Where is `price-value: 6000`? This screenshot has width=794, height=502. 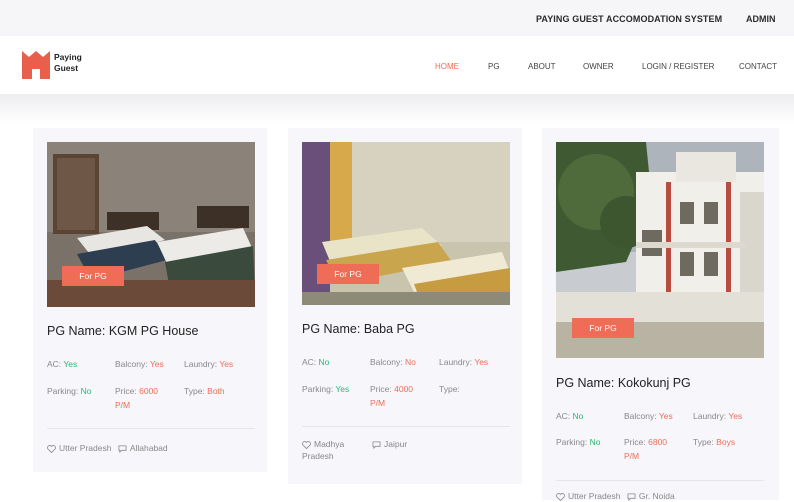
price-value: 6000 is located at coordinates (149, 391).